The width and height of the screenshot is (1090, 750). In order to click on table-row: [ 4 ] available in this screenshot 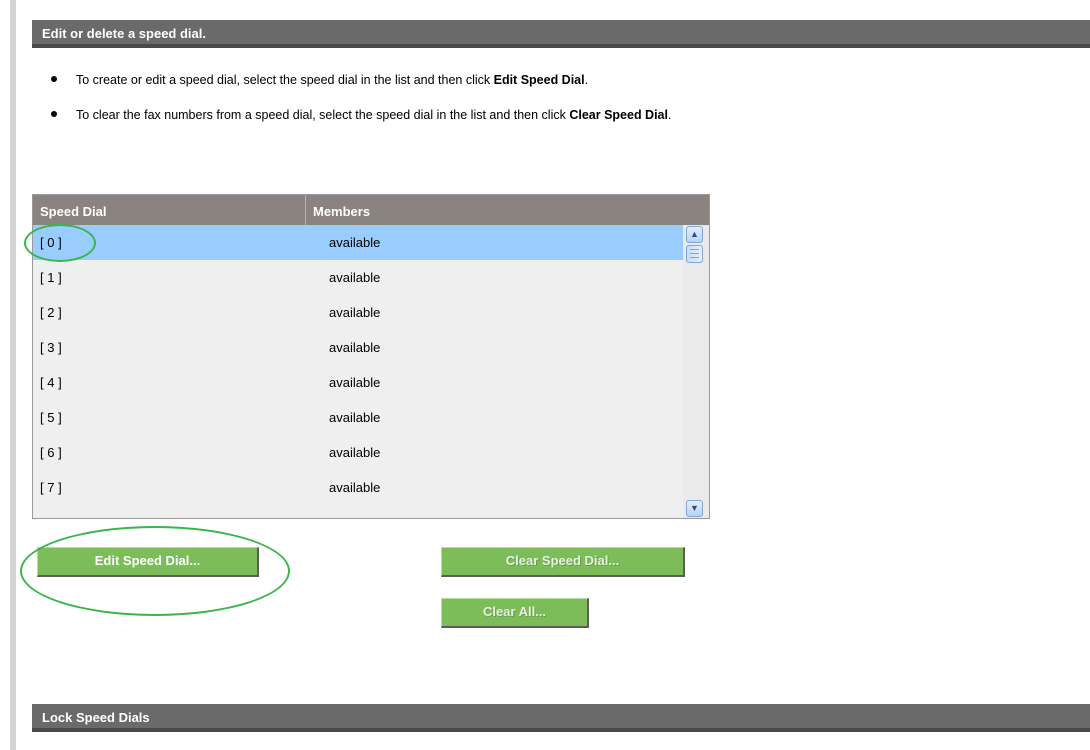, I will do `click(358, 382)`.